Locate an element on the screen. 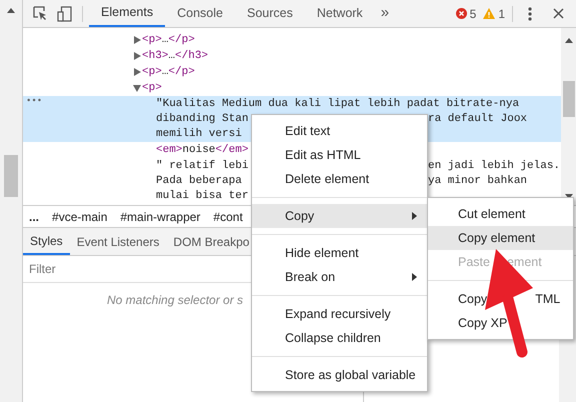 Image resolution: width=576 pixels, height=402 pixels. text-node-line: " relatif lebi is located at coordinates (202, 166).